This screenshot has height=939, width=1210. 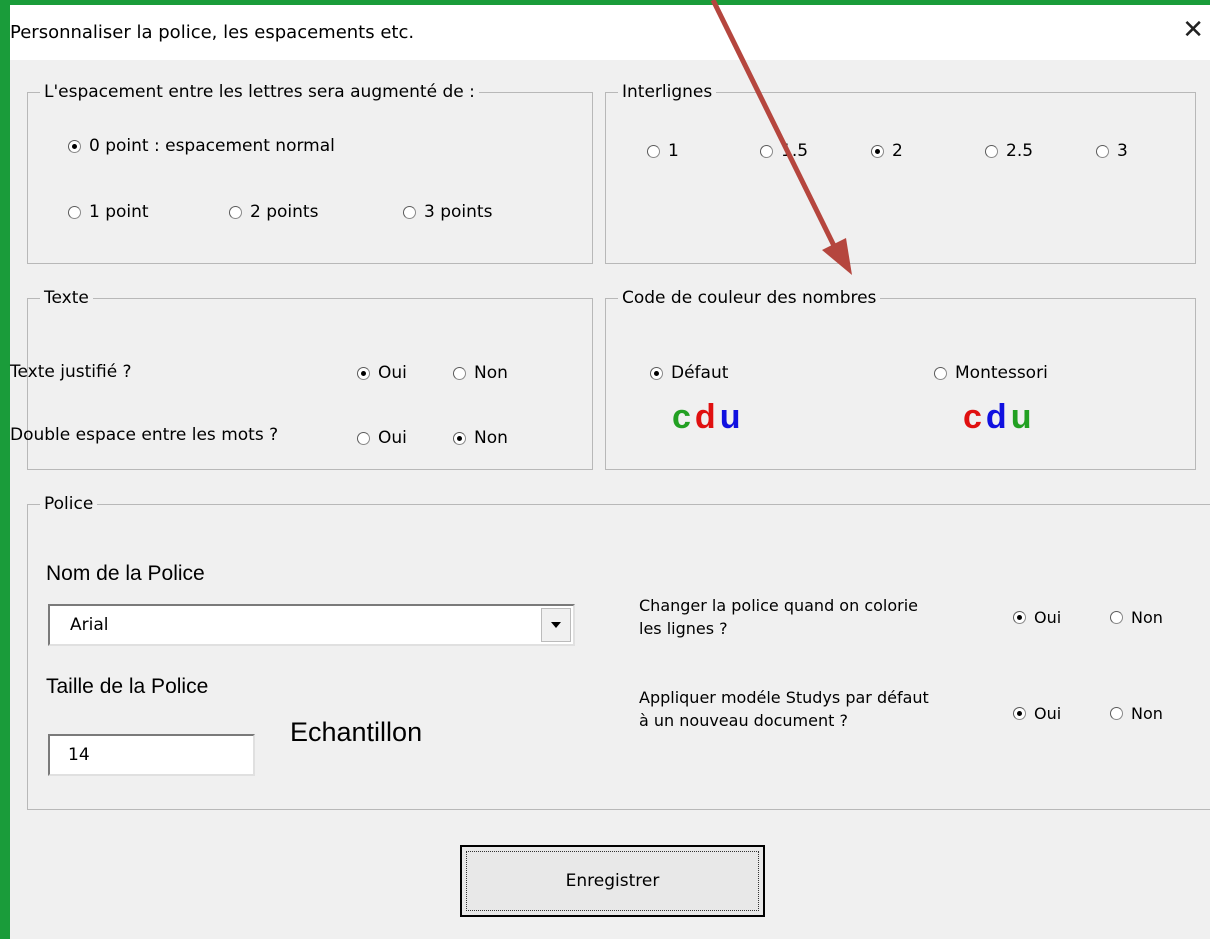 I want to click on close-icon: ✕, so click(x=1193, y=30).